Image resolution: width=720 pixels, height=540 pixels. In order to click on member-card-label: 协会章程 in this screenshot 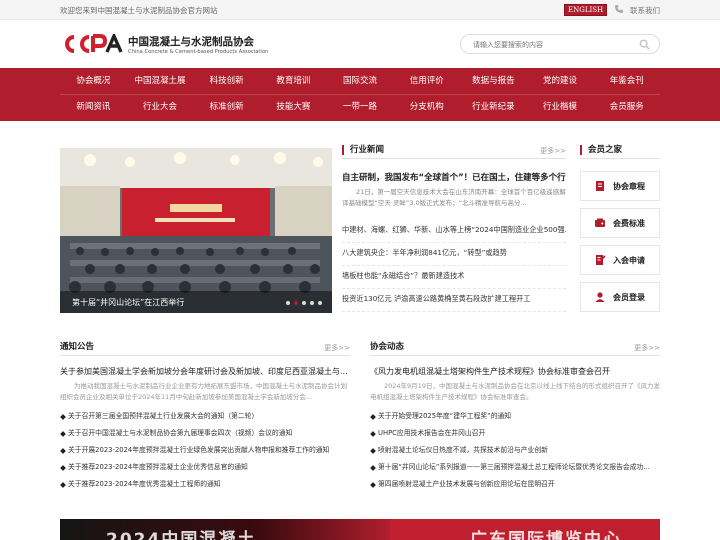, I will do `click(629, 186)`.